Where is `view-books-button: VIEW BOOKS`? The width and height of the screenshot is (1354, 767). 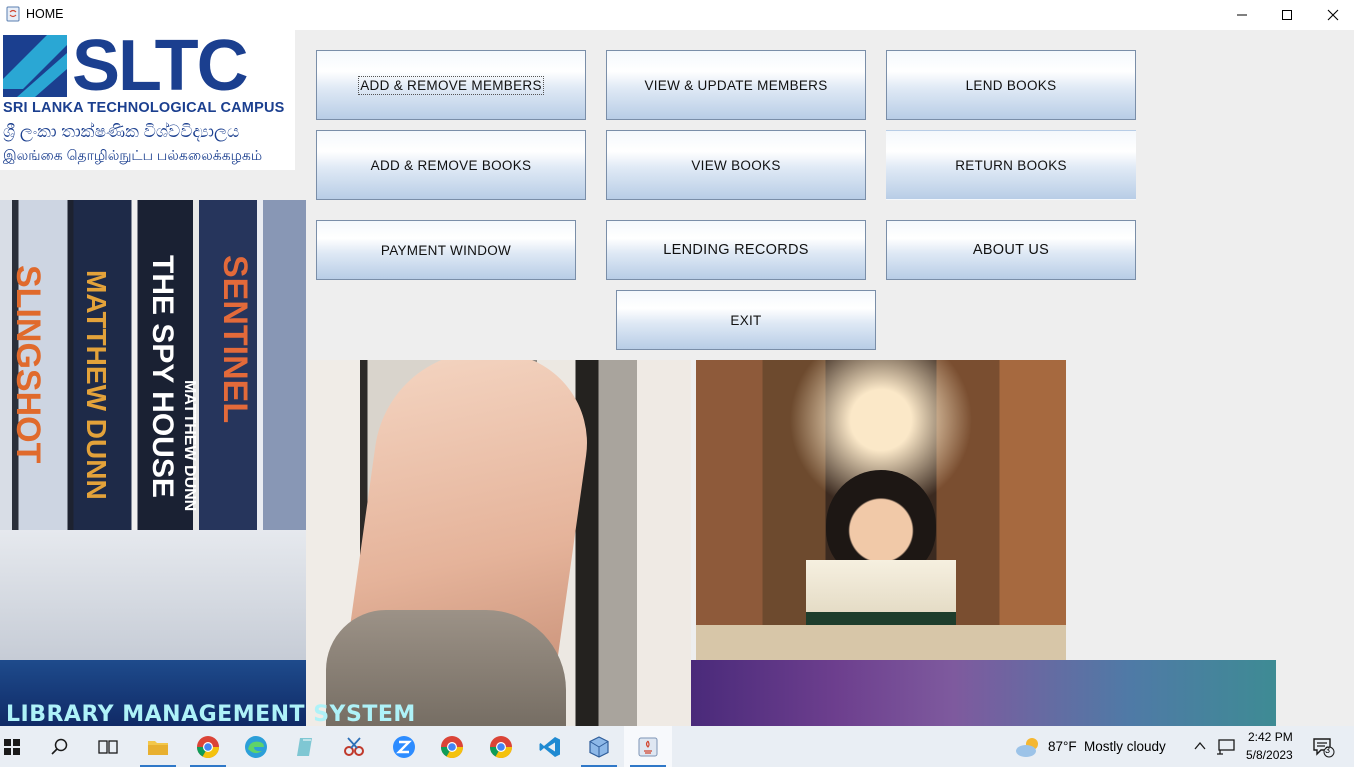
view-books-button: VIEW BOOKS is located at coordinates (736, 165).